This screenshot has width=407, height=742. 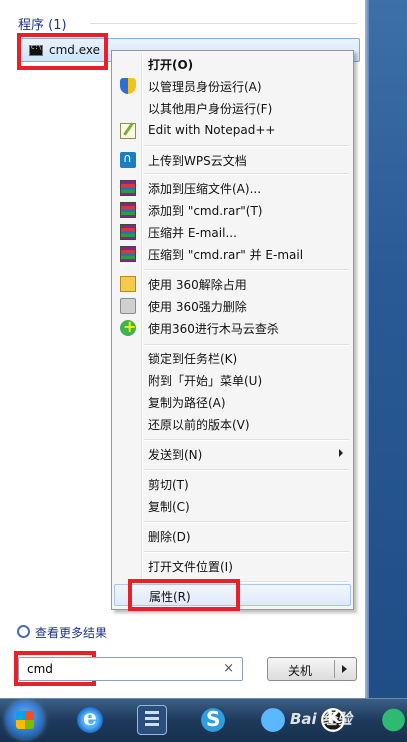 What do you see at coordinates (232, 536) in the screenshot?
I see `menu-item-delete: 删除(D)` at bounding box center [232, 536].